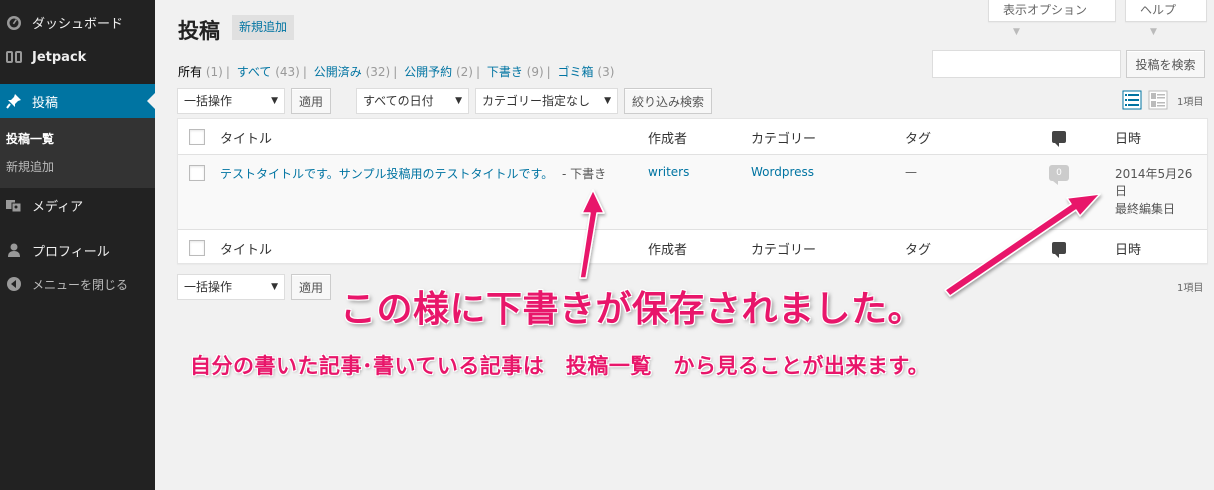 The image size is (1214, 490). I want to click on sidebar-item-label: プロフィール, so click(71, 252).